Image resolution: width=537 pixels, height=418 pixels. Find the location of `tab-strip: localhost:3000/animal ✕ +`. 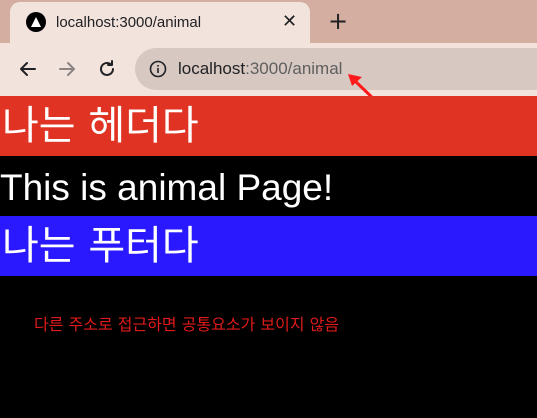

tab-strip: localhost:3000/animal ✕ + is located at coordinates (268, 21).